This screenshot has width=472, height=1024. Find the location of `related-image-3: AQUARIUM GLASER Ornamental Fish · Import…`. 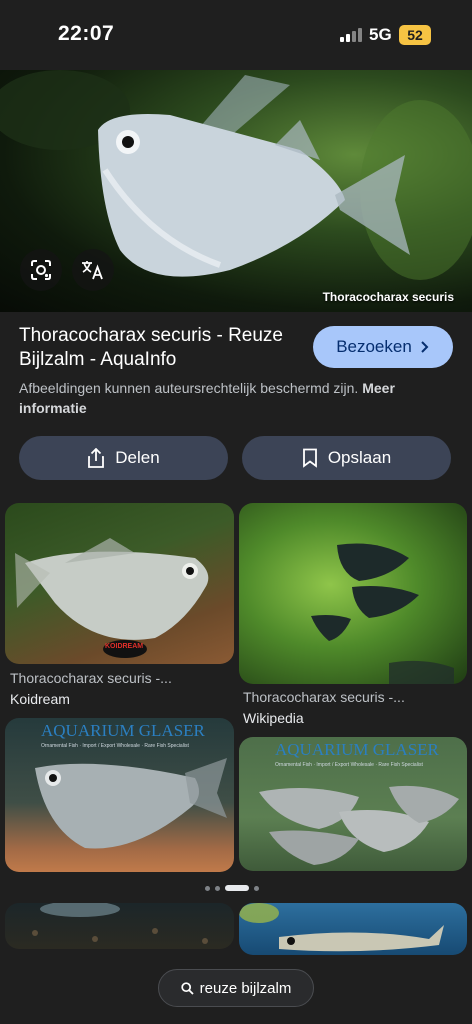

related-image-3: AQUARIUM GLASER Ornamental Fish · Import… is located at coordinates (119, 795).